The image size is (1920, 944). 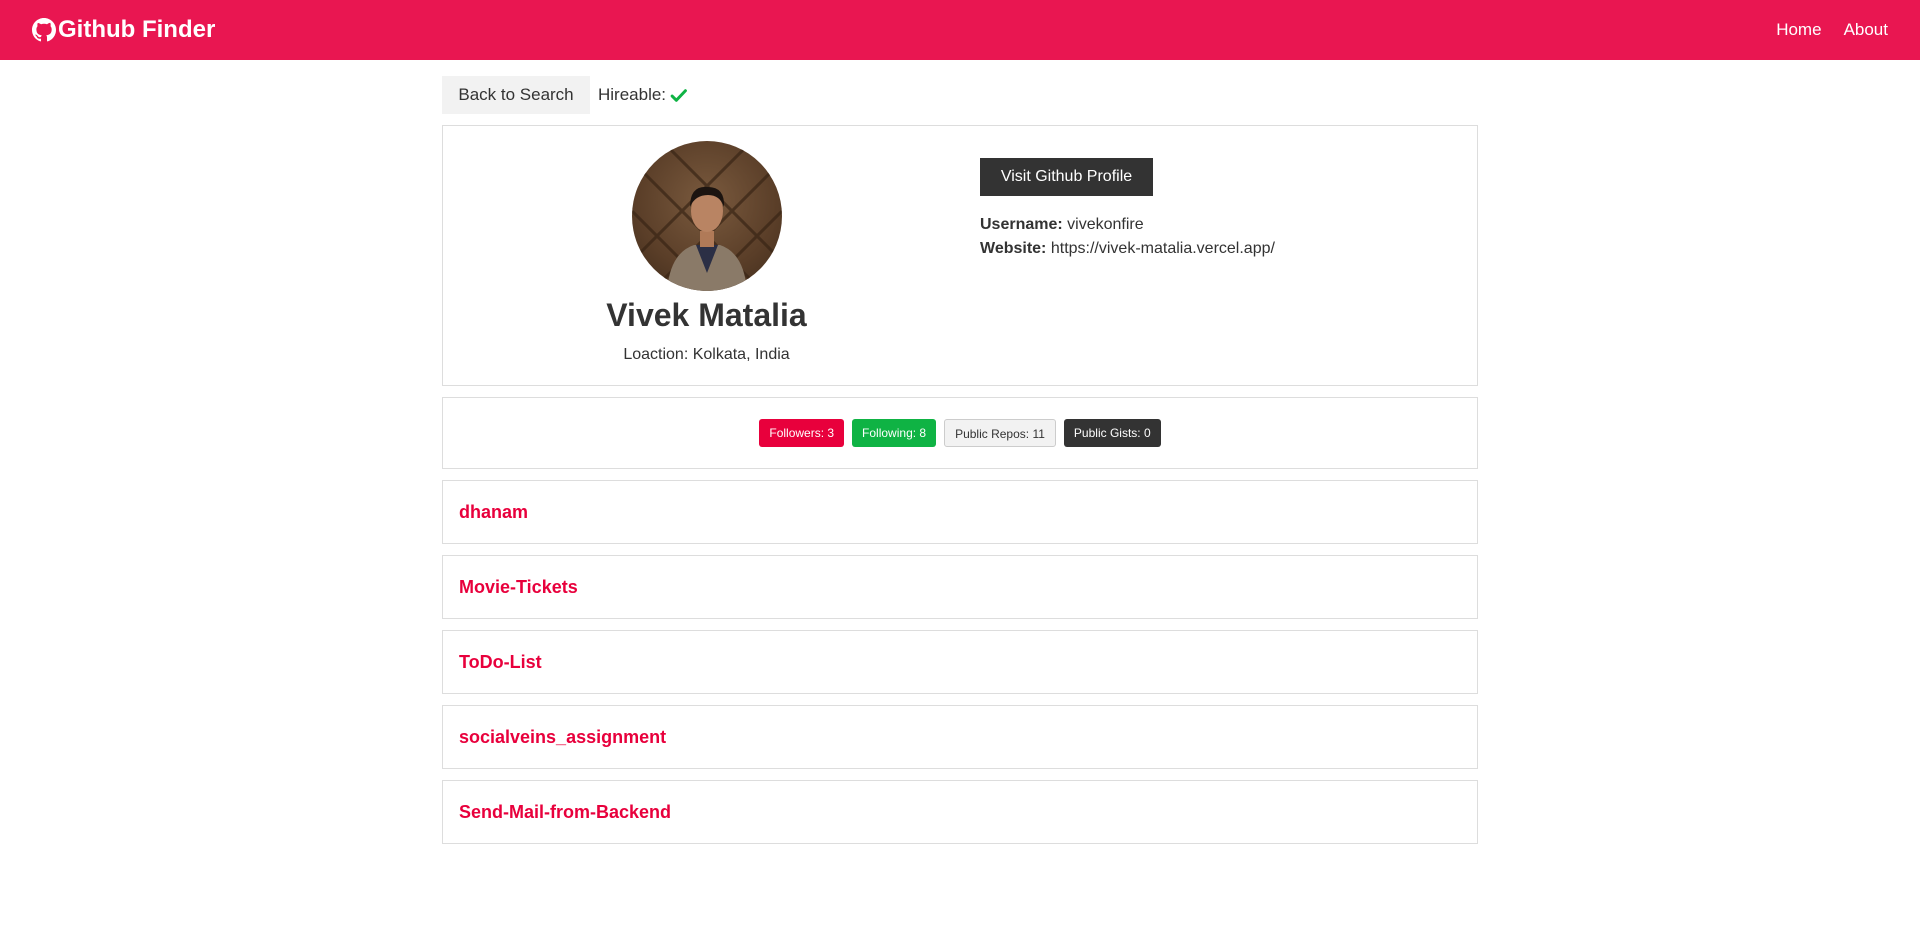 What do you see at coordinates (1866, 30) in the screenshot?
I see `nav-link-about: About` at bounding box center [1866, 30].